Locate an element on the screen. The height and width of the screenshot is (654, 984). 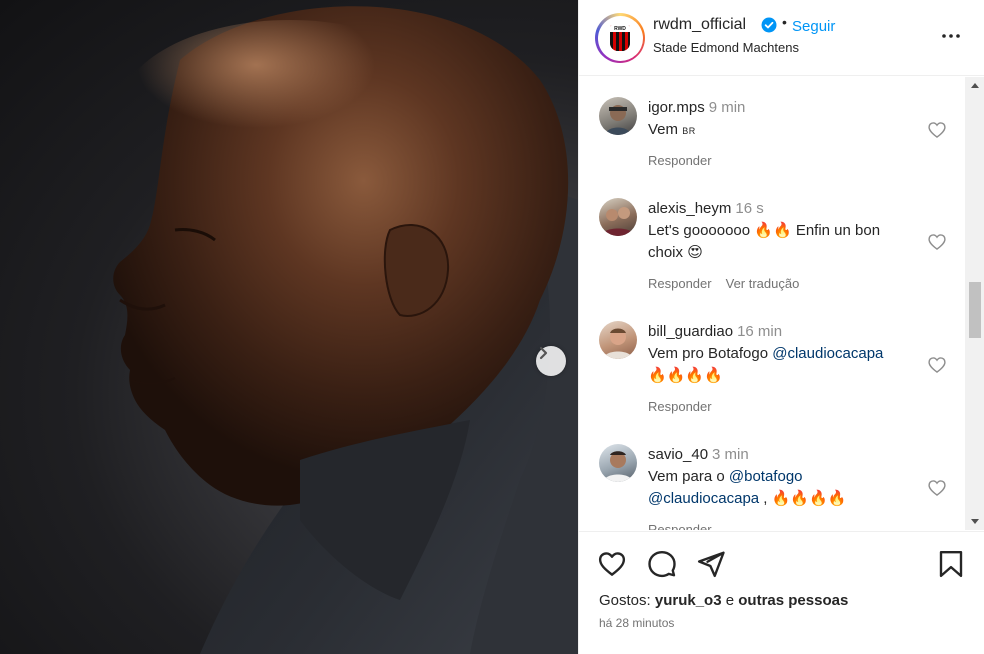
commenter-username: bill_guardiao is located at coordinates (690, 331).